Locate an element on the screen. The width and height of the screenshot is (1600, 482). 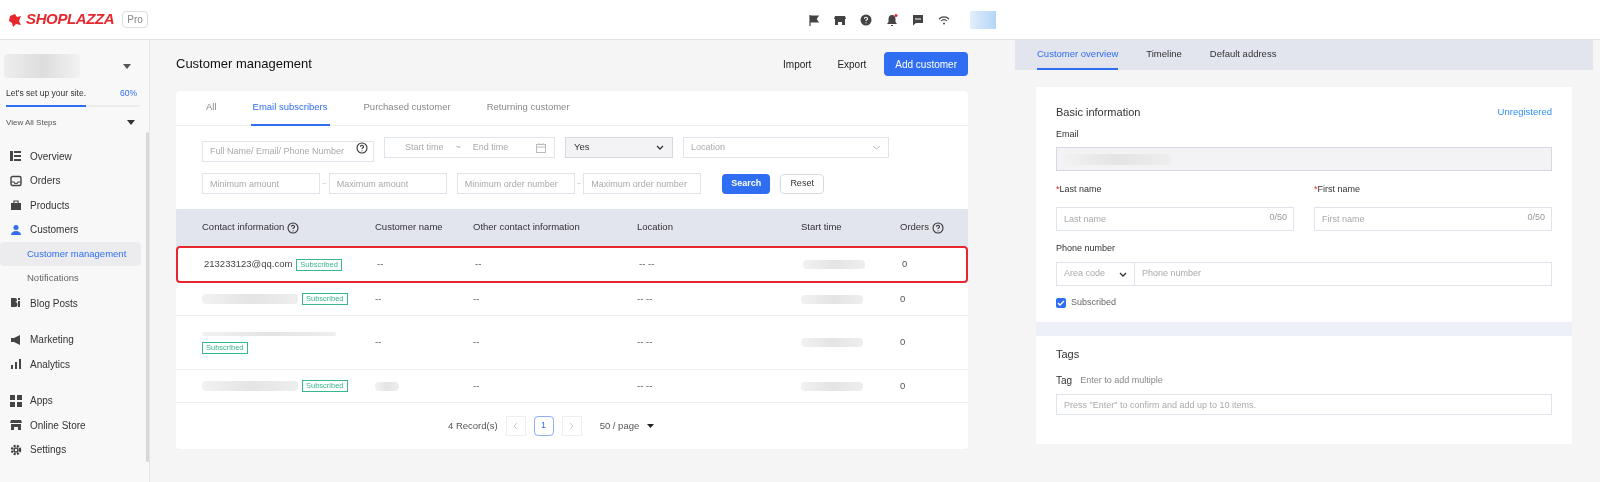
status-link: Unregistered is located at coordinates (1524, 112).